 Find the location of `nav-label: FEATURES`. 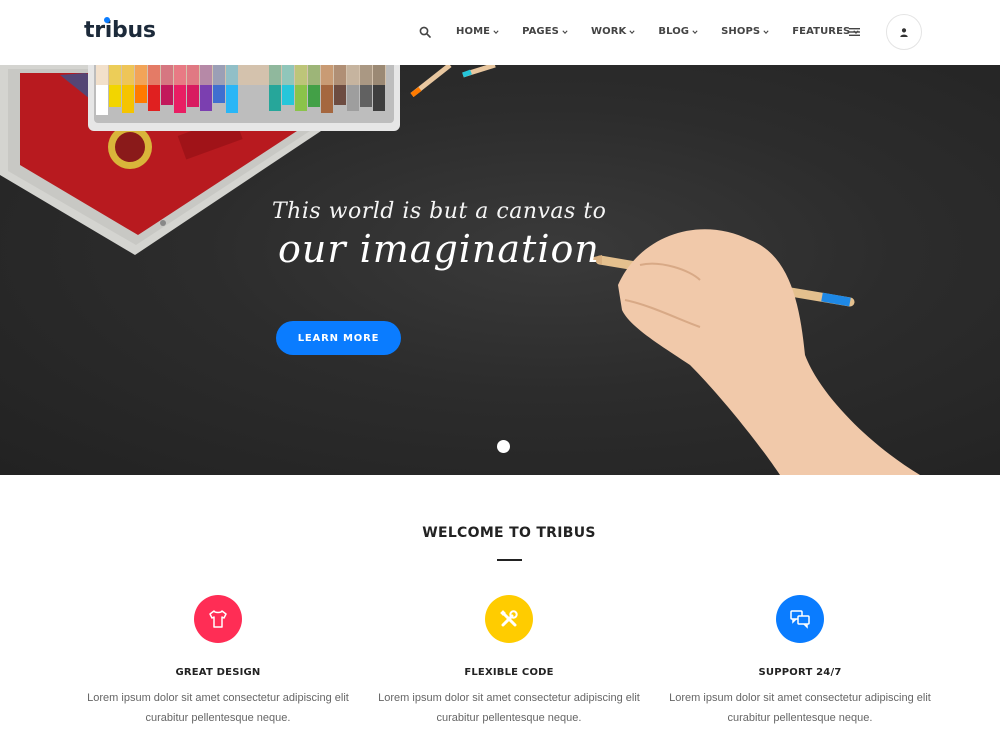

nav-label: FEATURES is located at coordinates (821, 31).